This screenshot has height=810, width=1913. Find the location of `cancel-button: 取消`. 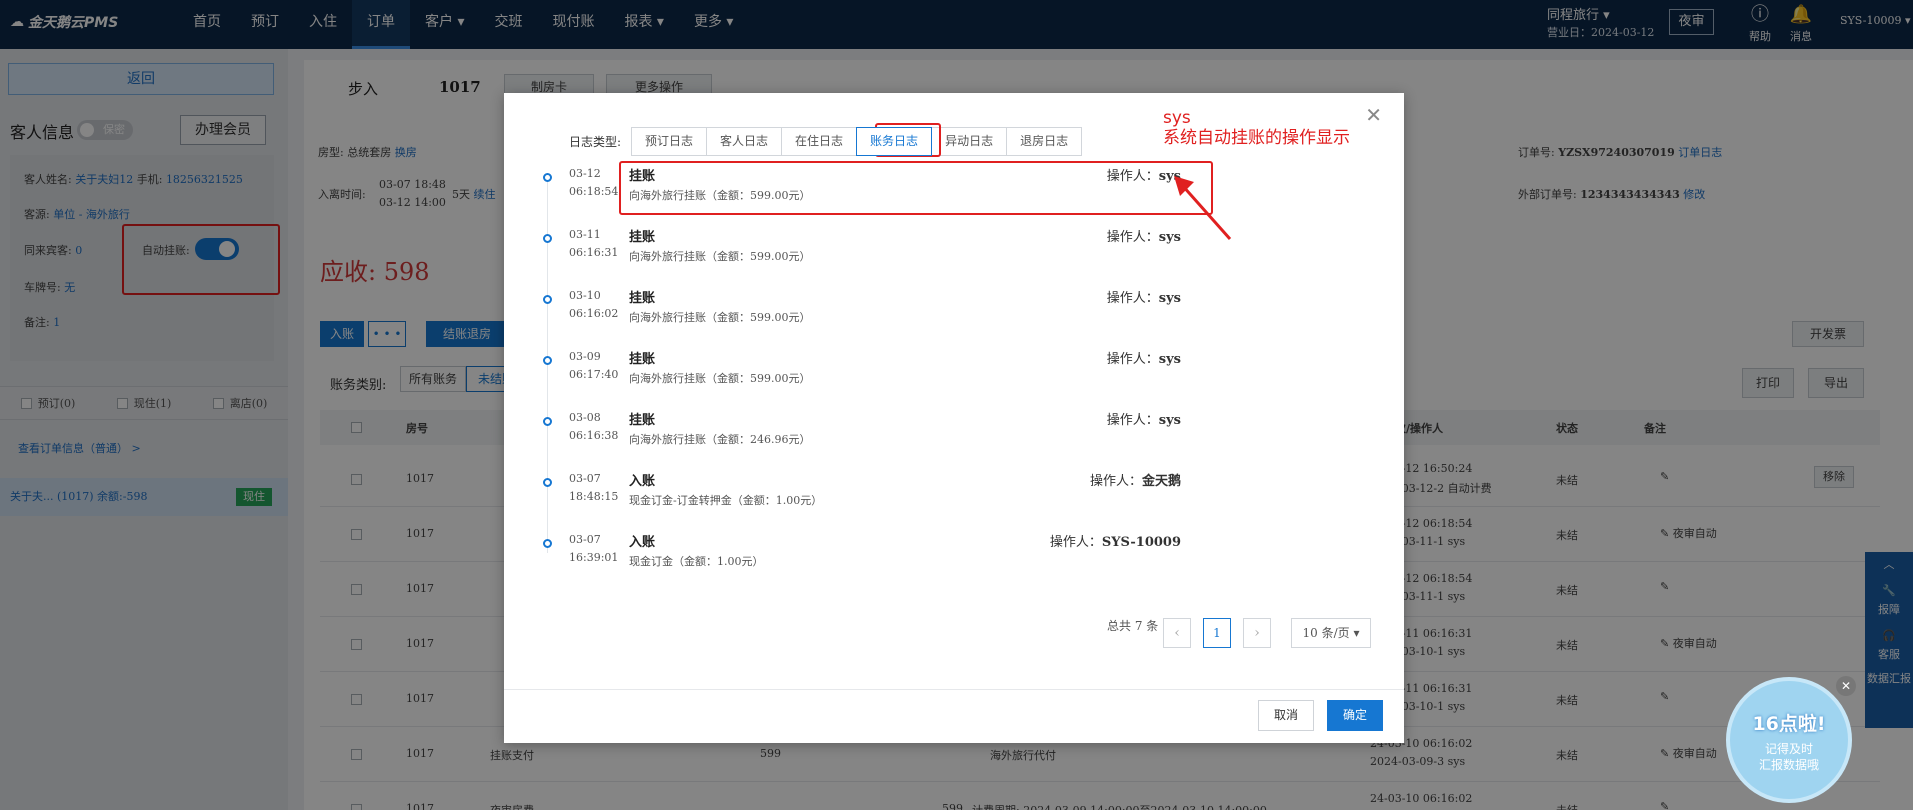

cancel-button: 取消 is located at coordinates (1286, 715).